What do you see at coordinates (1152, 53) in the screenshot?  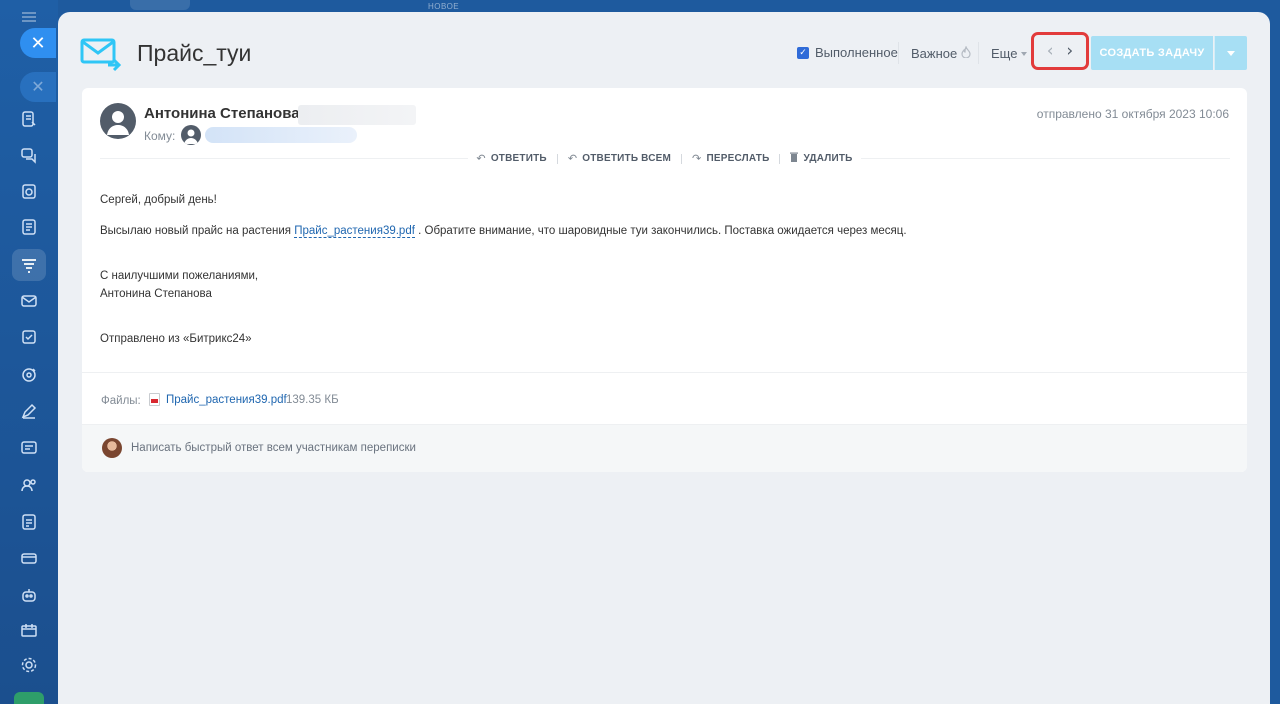 I see `create-task-button: СОЗДАТЬ ЗАДАЧУ` at bounding box center [1152, 53].